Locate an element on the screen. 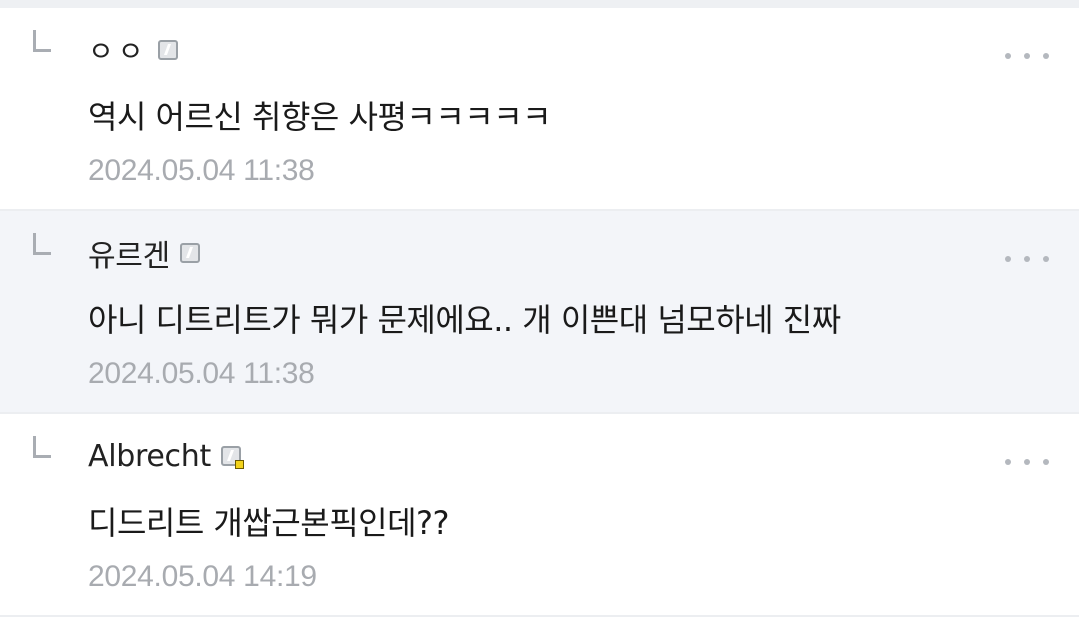  author-row: ㅇㅇ is located at coordinates (133, 50).